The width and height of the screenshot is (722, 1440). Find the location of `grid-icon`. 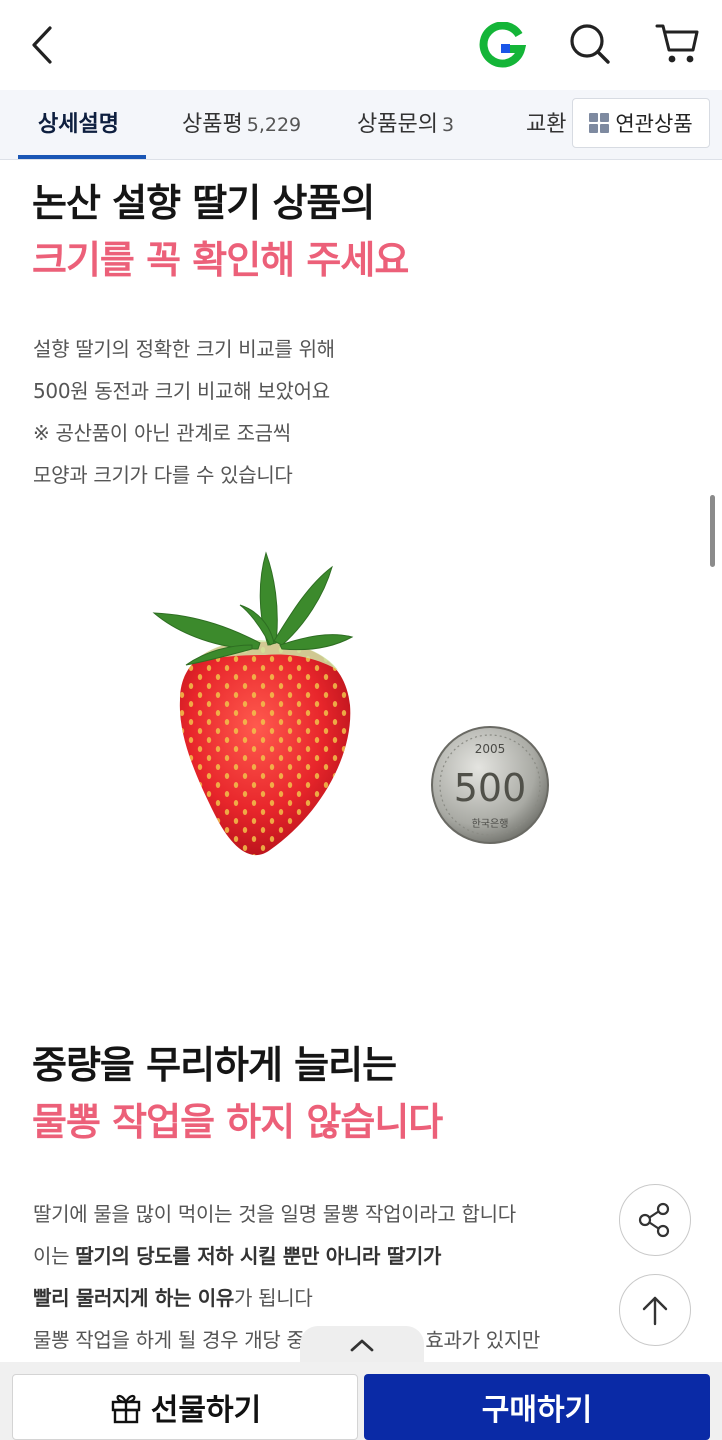

grid-icon is located at coordinates (599, 123).